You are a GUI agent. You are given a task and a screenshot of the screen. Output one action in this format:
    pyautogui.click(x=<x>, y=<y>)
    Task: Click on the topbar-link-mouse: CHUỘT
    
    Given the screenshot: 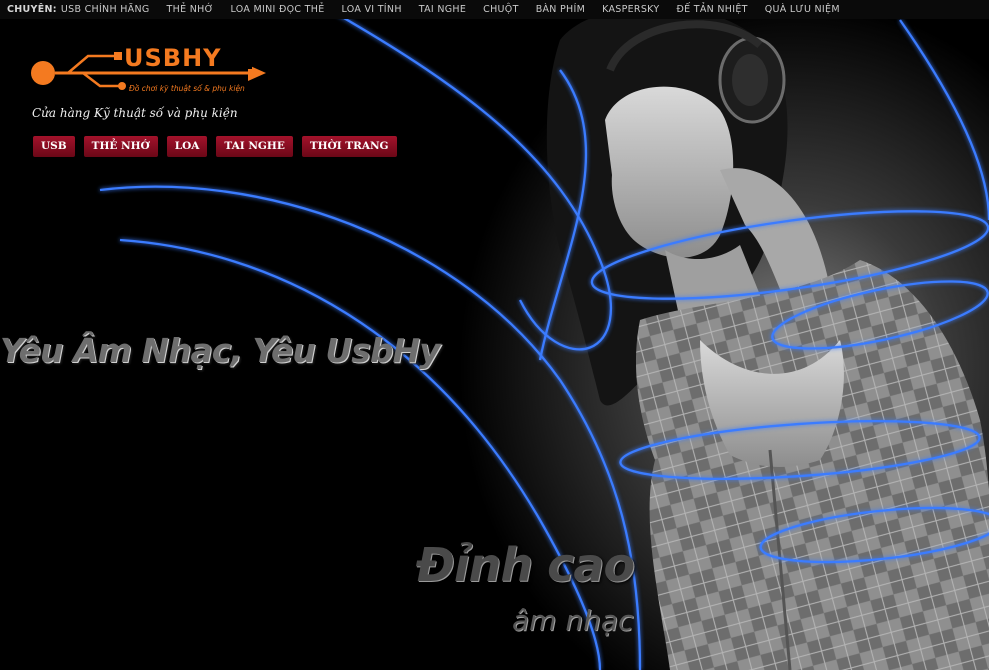 What is the action you would take?
    pyautogui.click(x=501, y=9)
    